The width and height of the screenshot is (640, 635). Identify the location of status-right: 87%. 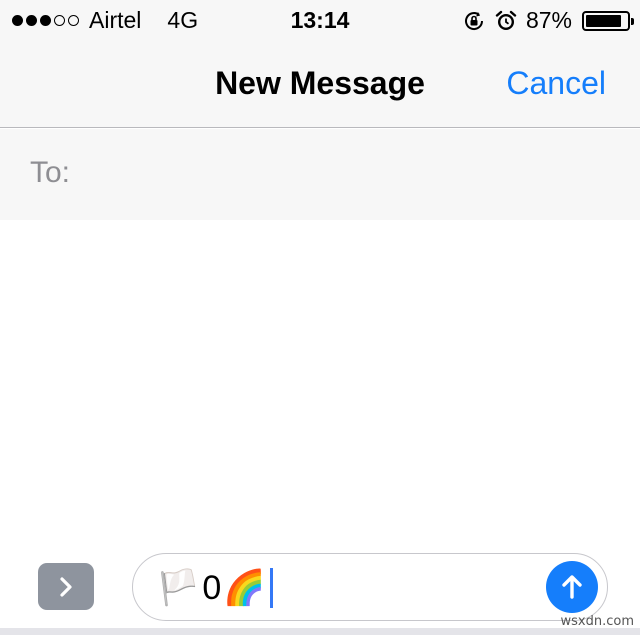
(548, 20).